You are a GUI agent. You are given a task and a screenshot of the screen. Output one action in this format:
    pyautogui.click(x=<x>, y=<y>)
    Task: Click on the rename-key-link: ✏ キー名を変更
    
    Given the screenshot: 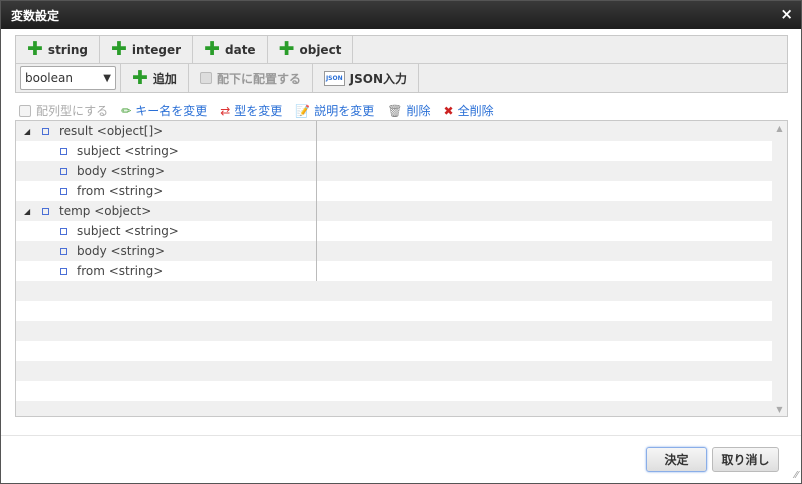 What is the action you would take?
    pyautogui.click(x=164, y=110)
    